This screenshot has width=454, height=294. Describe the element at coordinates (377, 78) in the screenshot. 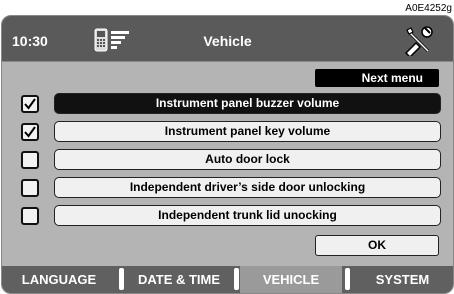

I see `next-menu-button: Next menu` at that location.